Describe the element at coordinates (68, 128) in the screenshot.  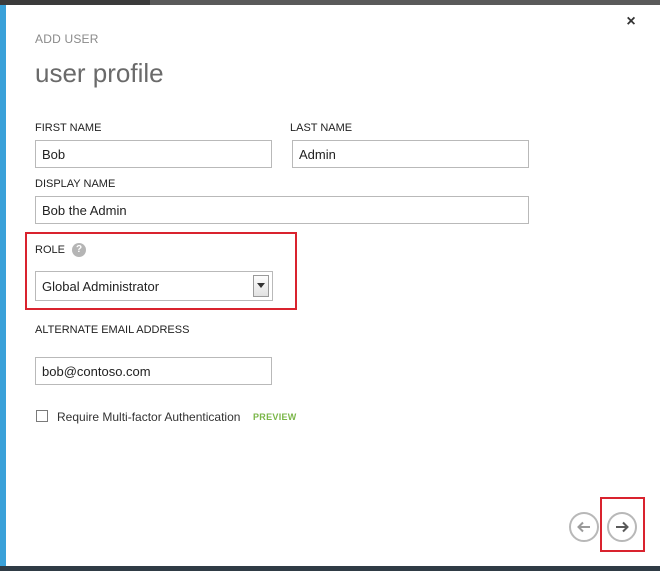
I see `first-name-label: FIRST NAME` at that location.